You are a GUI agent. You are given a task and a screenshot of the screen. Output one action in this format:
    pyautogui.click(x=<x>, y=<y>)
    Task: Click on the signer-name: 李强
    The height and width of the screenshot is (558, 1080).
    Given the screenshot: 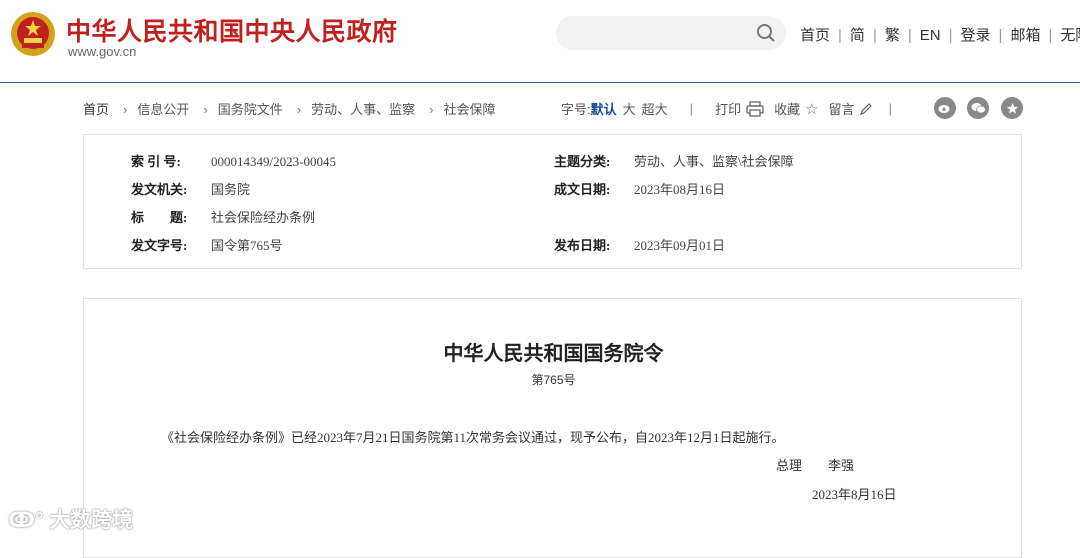 What is the action you would take?
    pyautogui.click(x=841, y=465)
    